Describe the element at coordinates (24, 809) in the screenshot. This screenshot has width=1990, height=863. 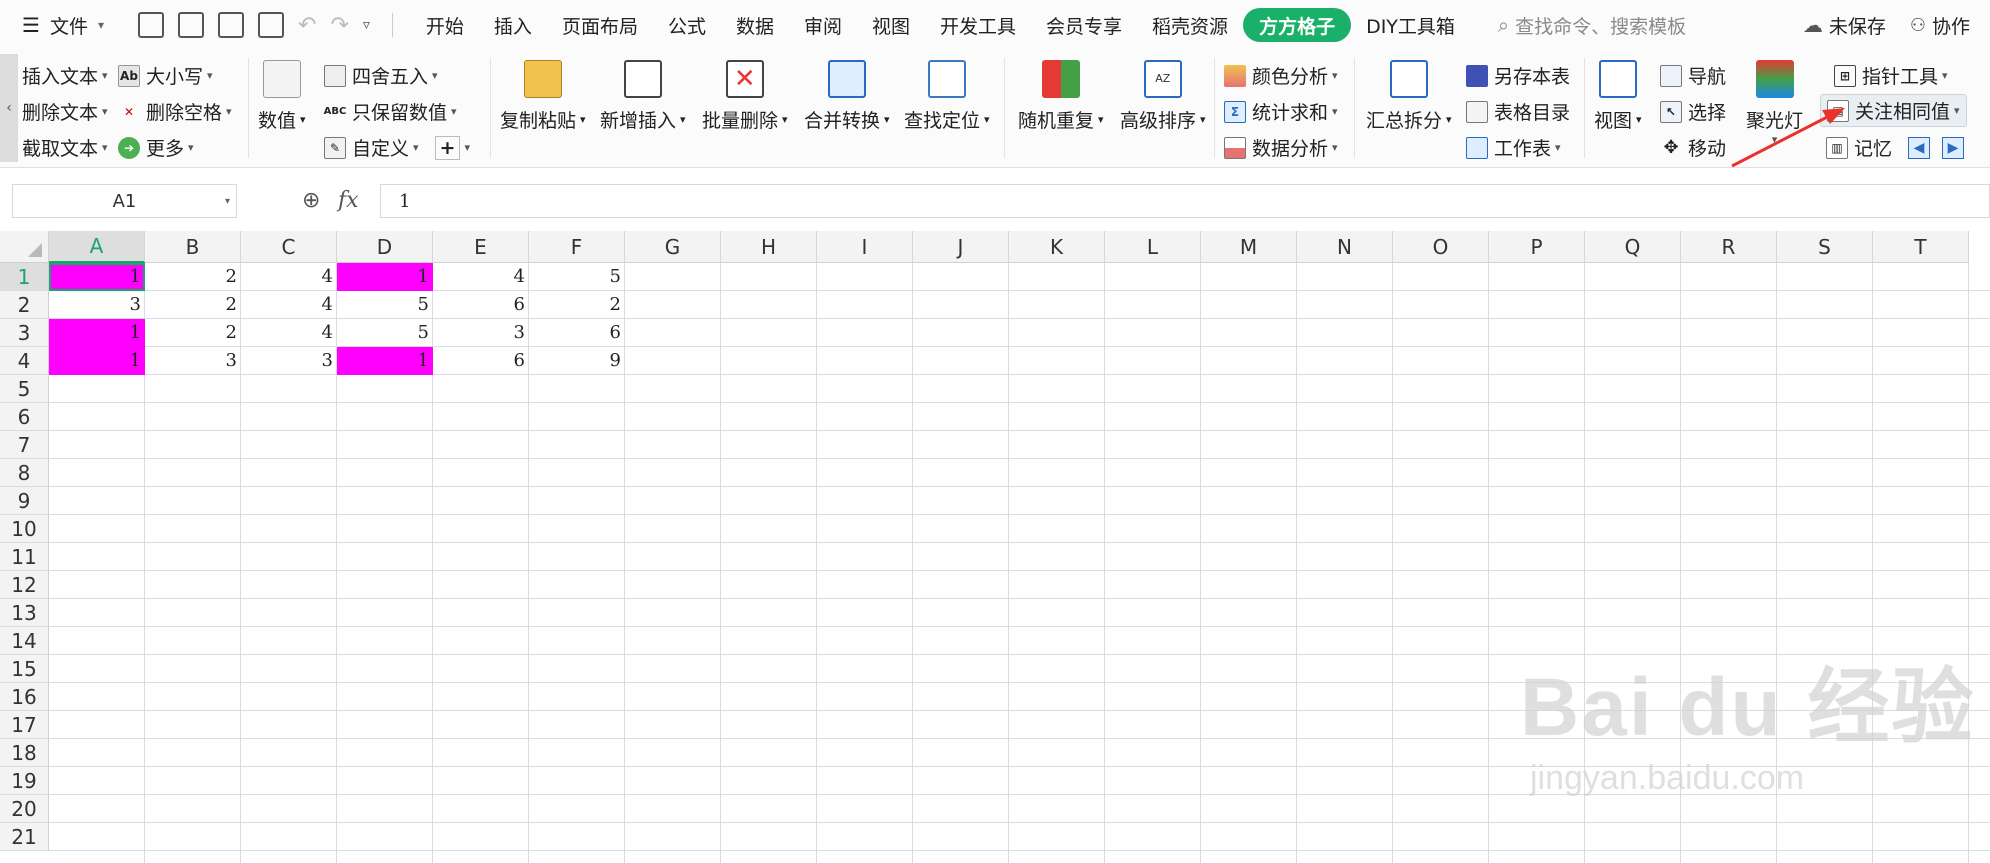
I see `row-header-20: 20` at that location.